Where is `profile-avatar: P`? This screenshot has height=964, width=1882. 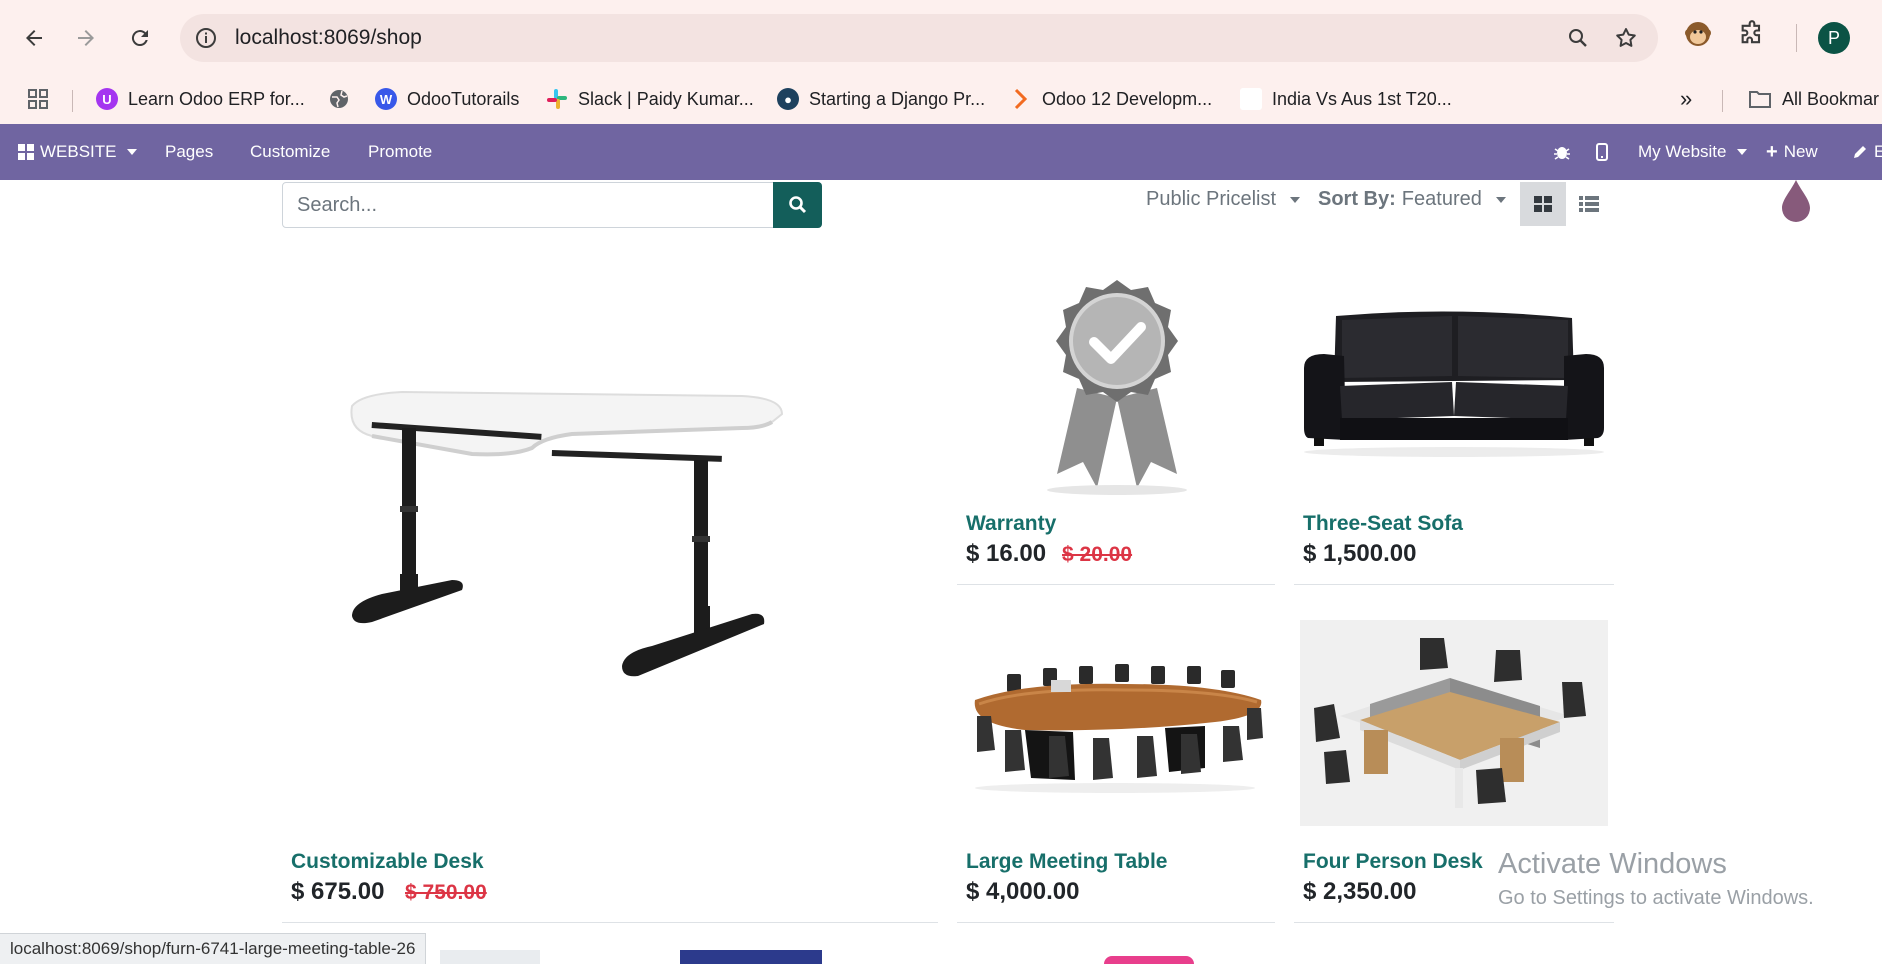 profile-avatar: P is located at coordinates (1834, 38).